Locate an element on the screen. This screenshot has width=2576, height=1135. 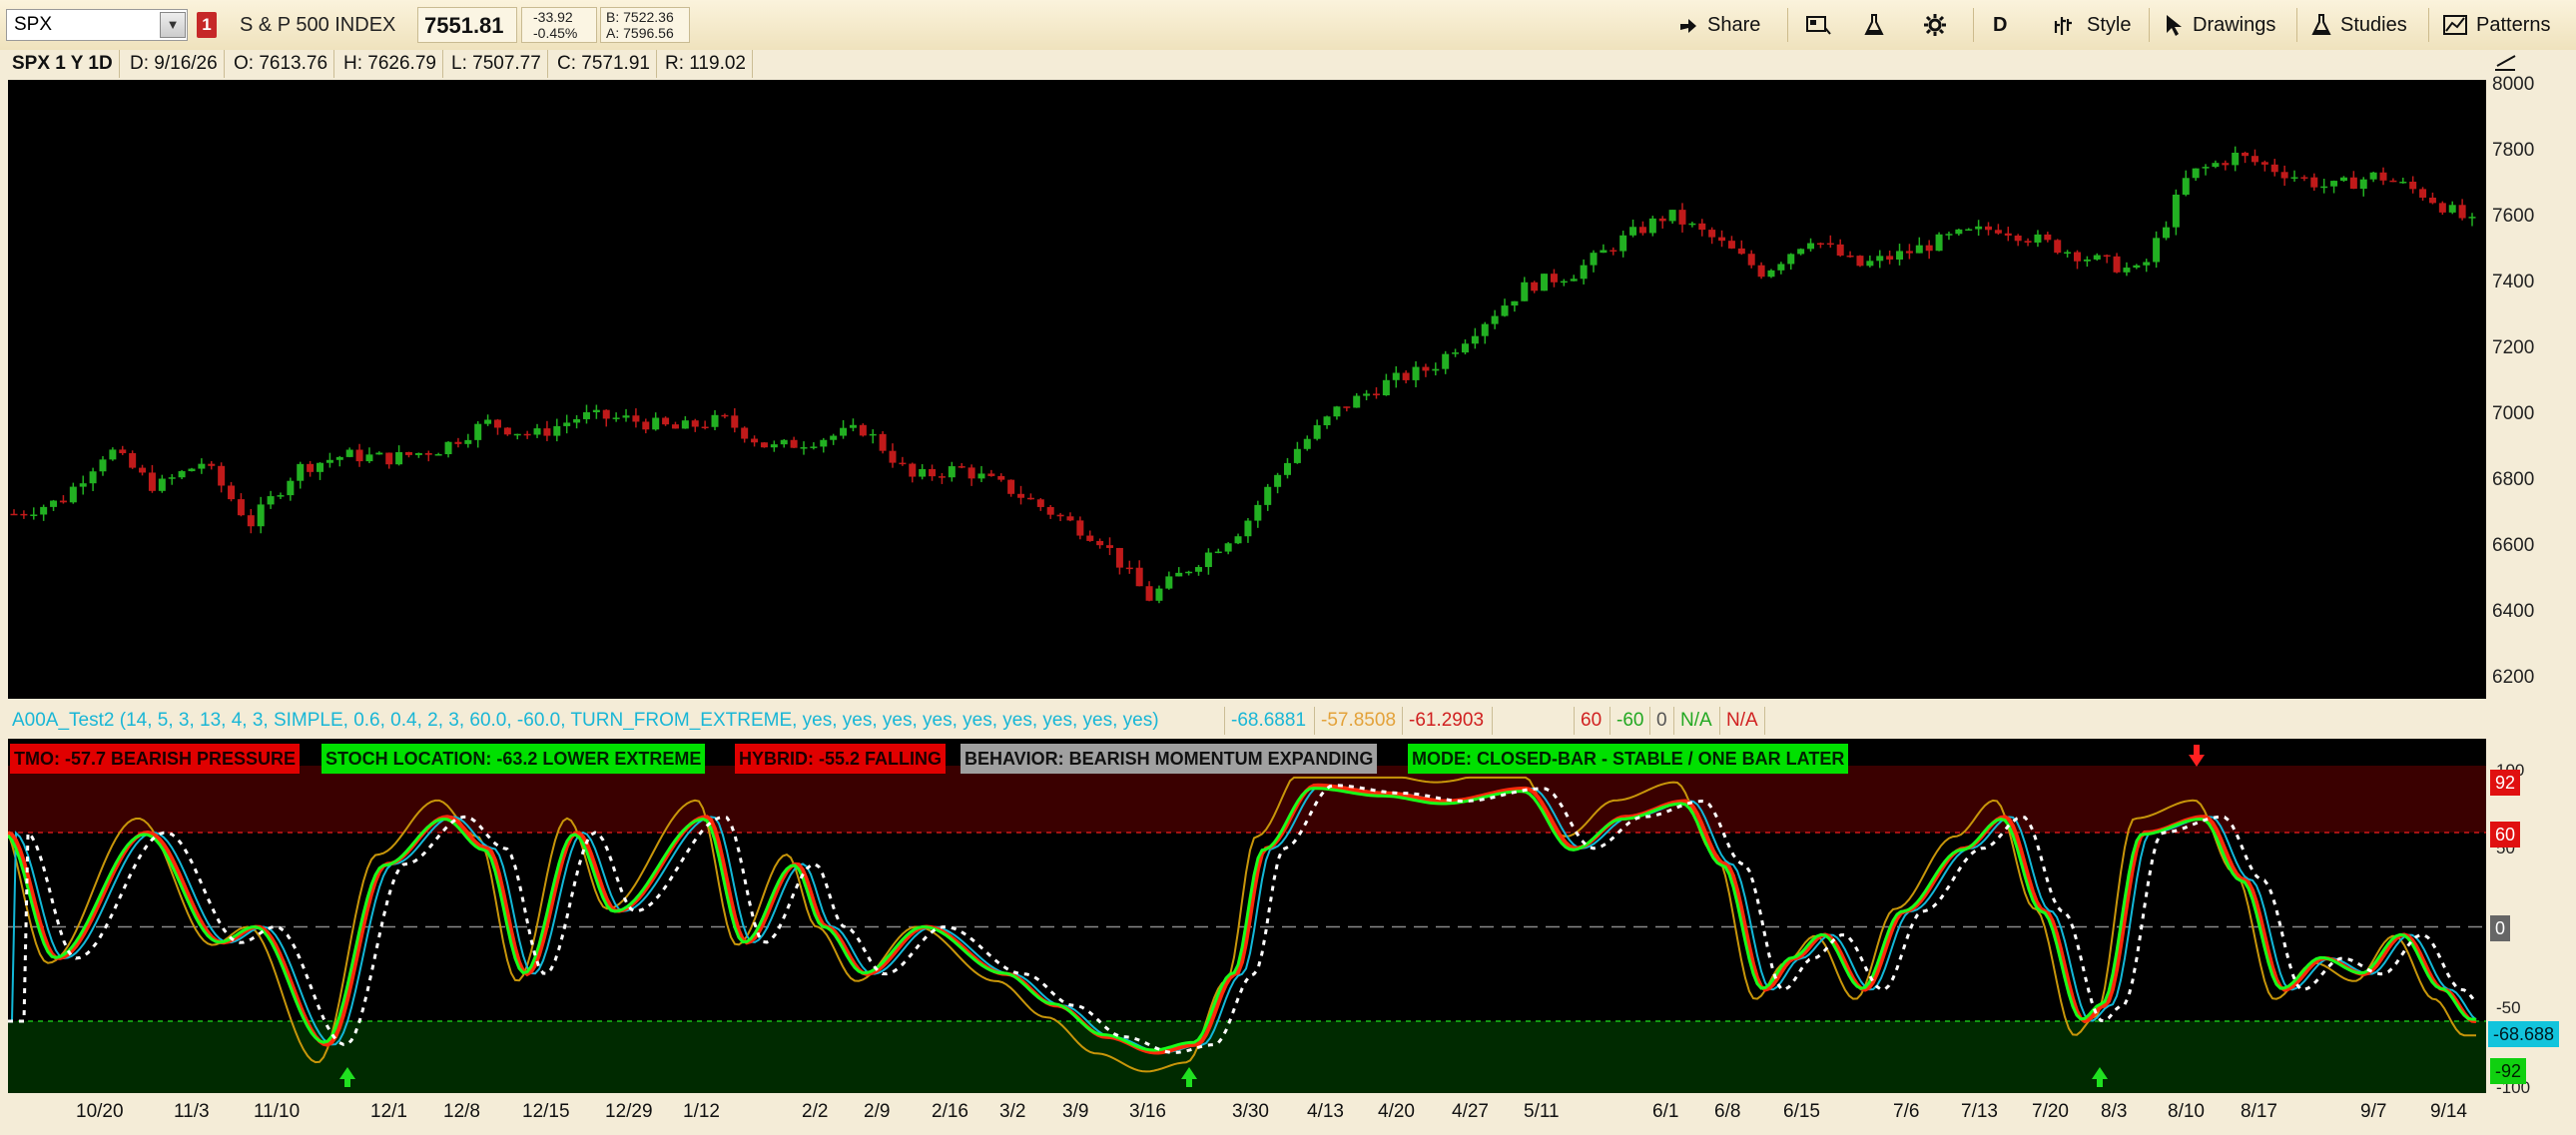
drawings-button: Drawings is located at coordinates (2219, 25).